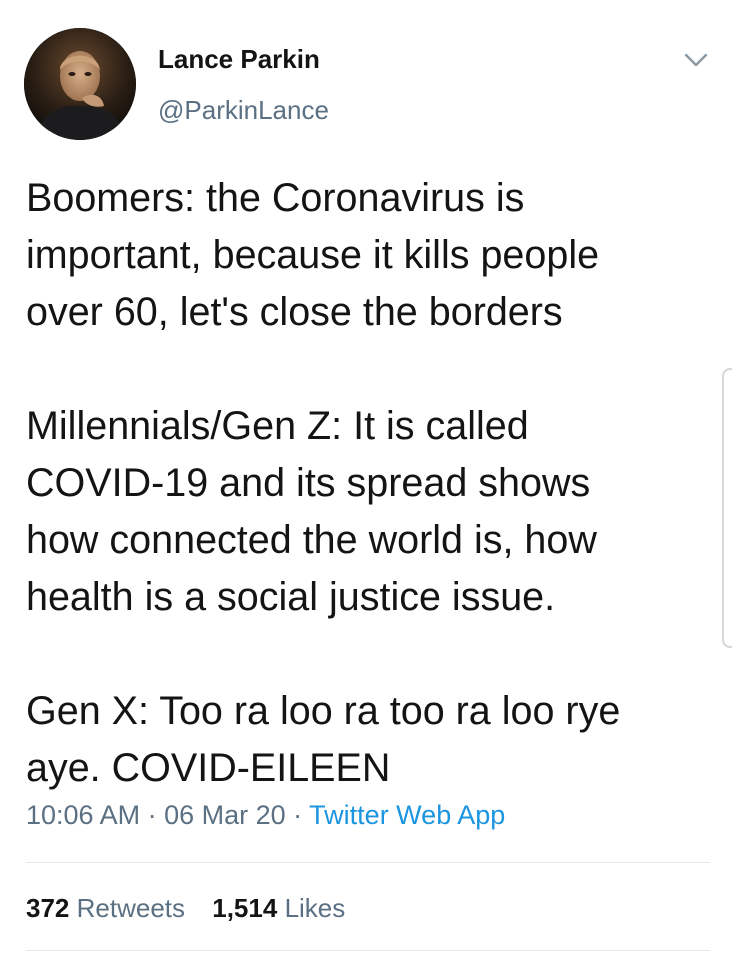  What do you see at coordinates (225, 815) in the screenshot?
I see `tweet-date: 06 Mar 20` at bounding box center [225, 815].